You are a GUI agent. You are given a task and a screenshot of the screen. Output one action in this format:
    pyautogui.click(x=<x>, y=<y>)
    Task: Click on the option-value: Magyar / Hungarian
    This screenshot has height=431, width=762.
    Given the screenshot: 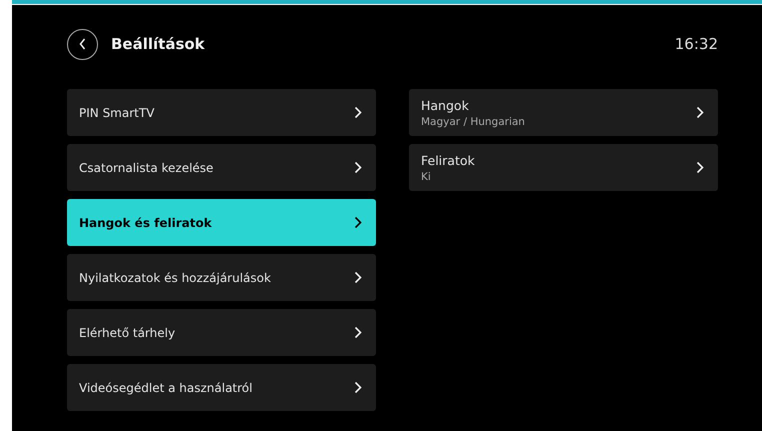 What is the action you would take?
    pyautogui.click(x=473, y=122)
    